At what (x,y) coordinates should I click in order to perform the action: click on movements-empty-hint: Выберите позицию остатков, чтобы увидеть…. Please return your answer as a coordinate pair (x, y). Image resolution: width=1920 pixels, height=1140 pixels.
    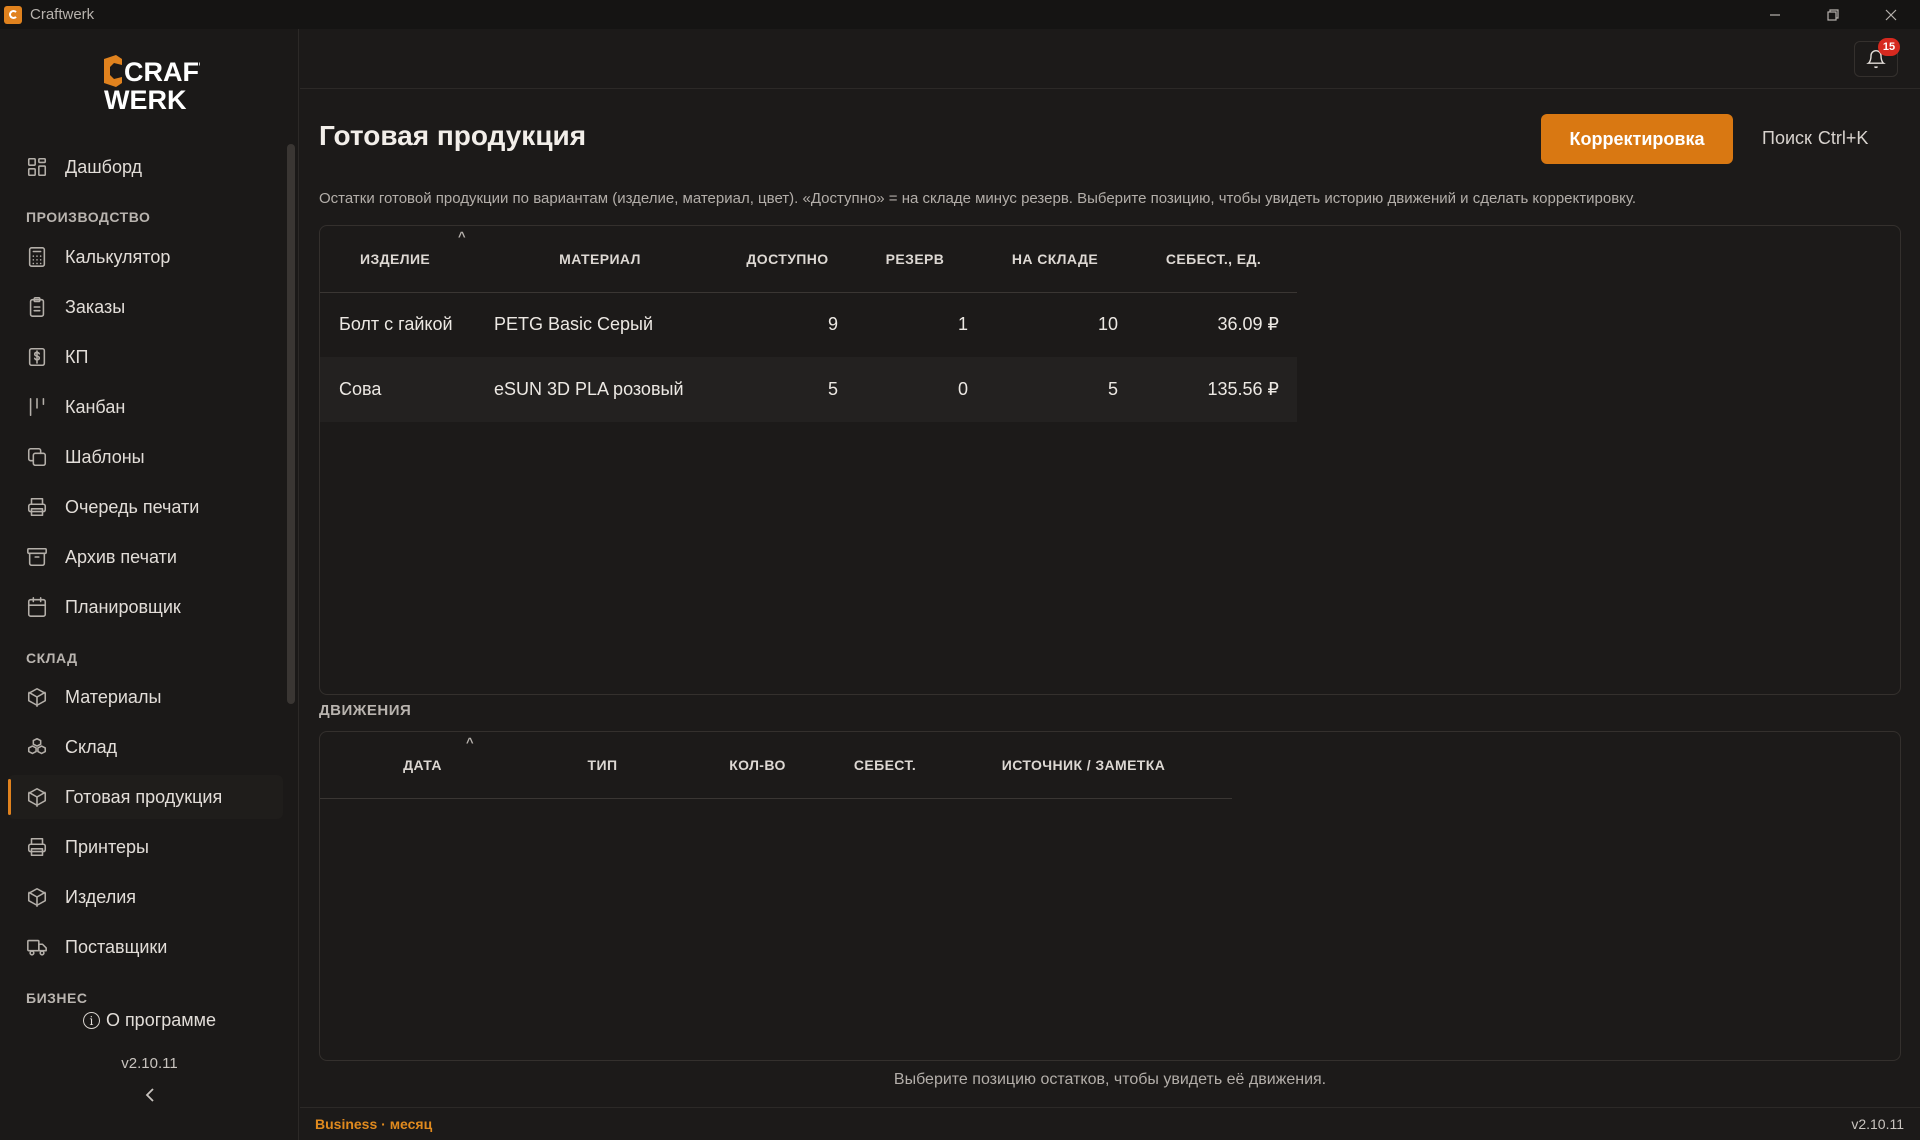
    Looking at the image, I should click on (1110, 1079).